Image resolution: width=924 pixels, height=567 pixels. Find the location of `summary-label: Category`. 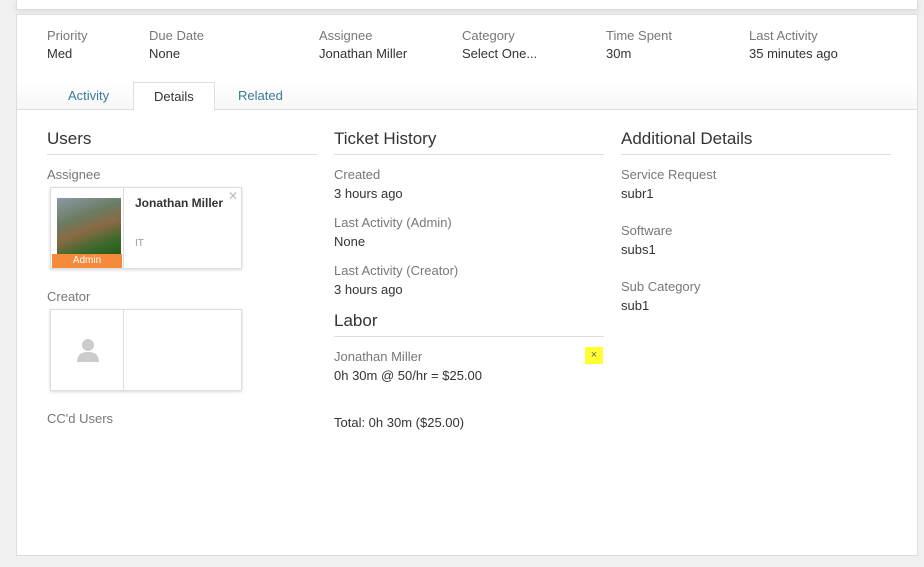

summary-label: Category is located at coordinates (488, 35).